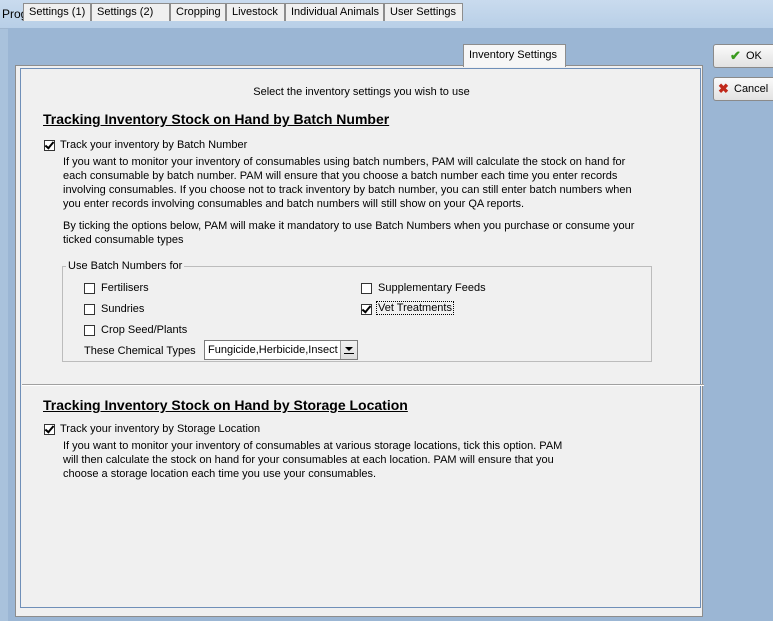  I want to click on mandatory-line: ticked consumable types, so click(123, 240).